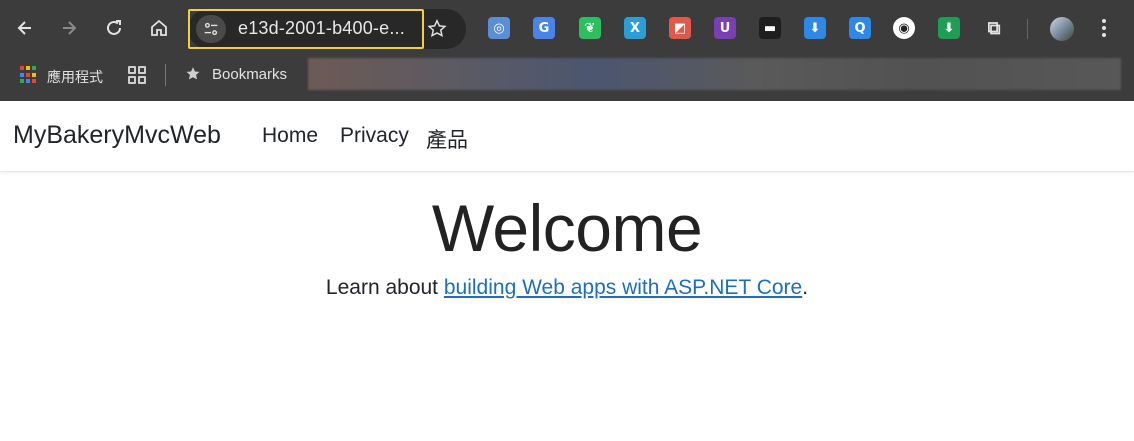  What do you see at coordinates (949, 28) in the screenshot?
I see `green-download-icon: ⬇` at bounding box center [949, 28].